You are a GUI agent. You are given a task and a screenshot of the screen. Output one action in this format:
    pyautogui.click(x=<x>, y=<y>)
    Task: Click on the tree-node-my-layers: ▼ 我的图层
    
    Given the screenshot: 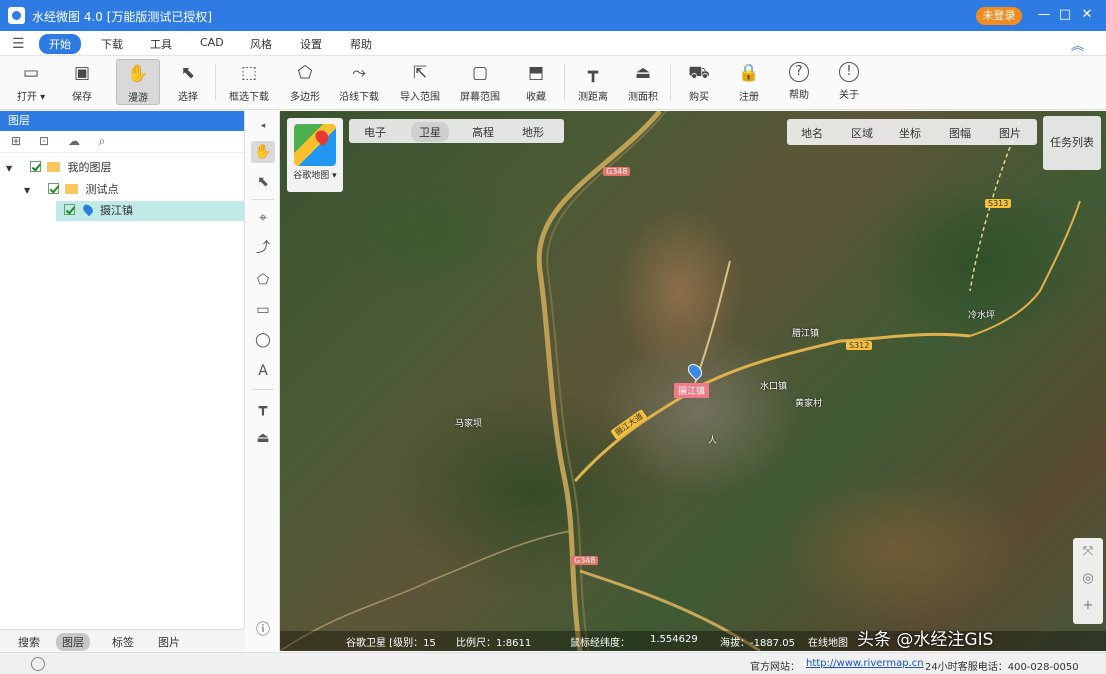 What is the action you would take?
    pyautogui.click(x=125, y=168)
    